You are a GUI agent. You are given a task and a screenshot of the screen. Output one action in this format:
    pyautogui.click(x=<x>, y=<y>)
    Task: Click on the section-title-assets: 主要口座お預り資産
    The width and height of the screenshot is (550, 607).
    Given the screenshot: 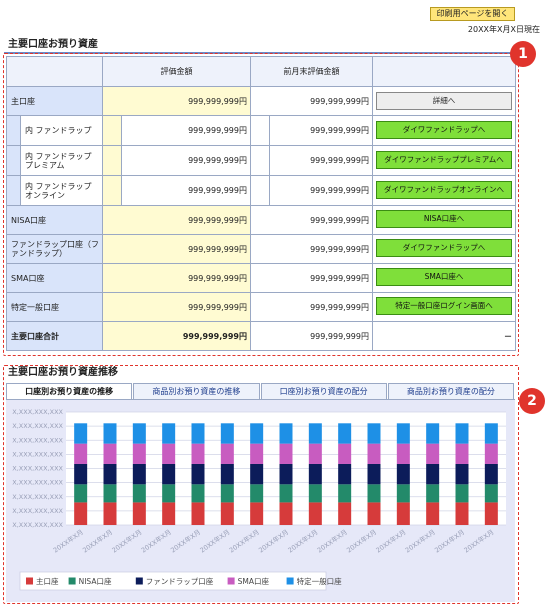 What is the action you would take?
    pyautogui.click(x=260, y=46)
    